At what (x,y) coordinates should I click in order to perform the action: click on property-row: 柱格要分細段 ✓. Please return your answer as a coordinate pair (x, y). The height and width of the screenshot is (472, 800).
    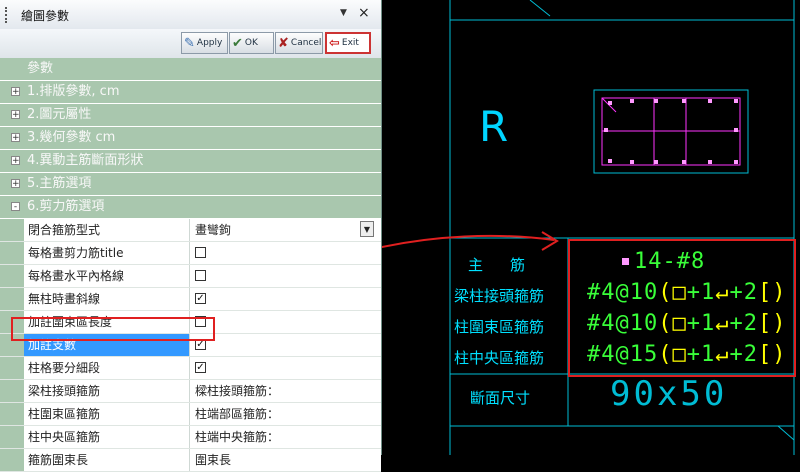
    Looking at the image, I should click on (190, 368).